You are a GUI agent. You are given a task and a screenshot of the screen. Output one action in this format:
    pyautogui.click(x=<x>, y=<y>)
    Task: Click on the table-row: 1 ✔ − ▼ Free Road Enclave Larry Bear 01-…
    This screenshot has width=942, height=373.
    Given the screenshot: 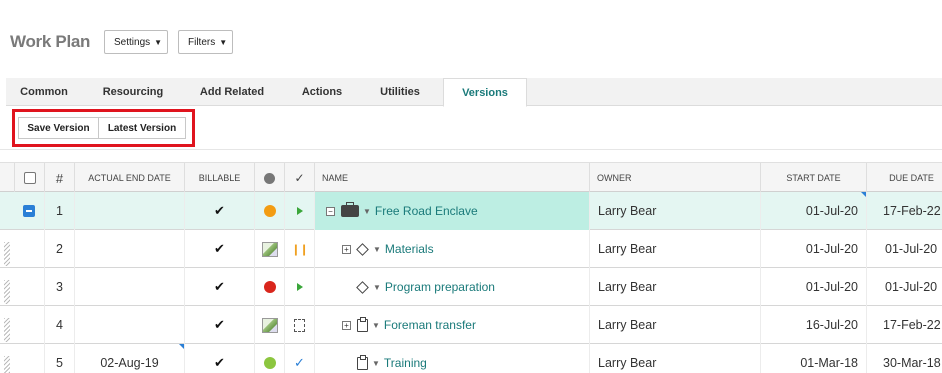 What is the action you would take?
    pyautogui.click(x=471, y=211)
    